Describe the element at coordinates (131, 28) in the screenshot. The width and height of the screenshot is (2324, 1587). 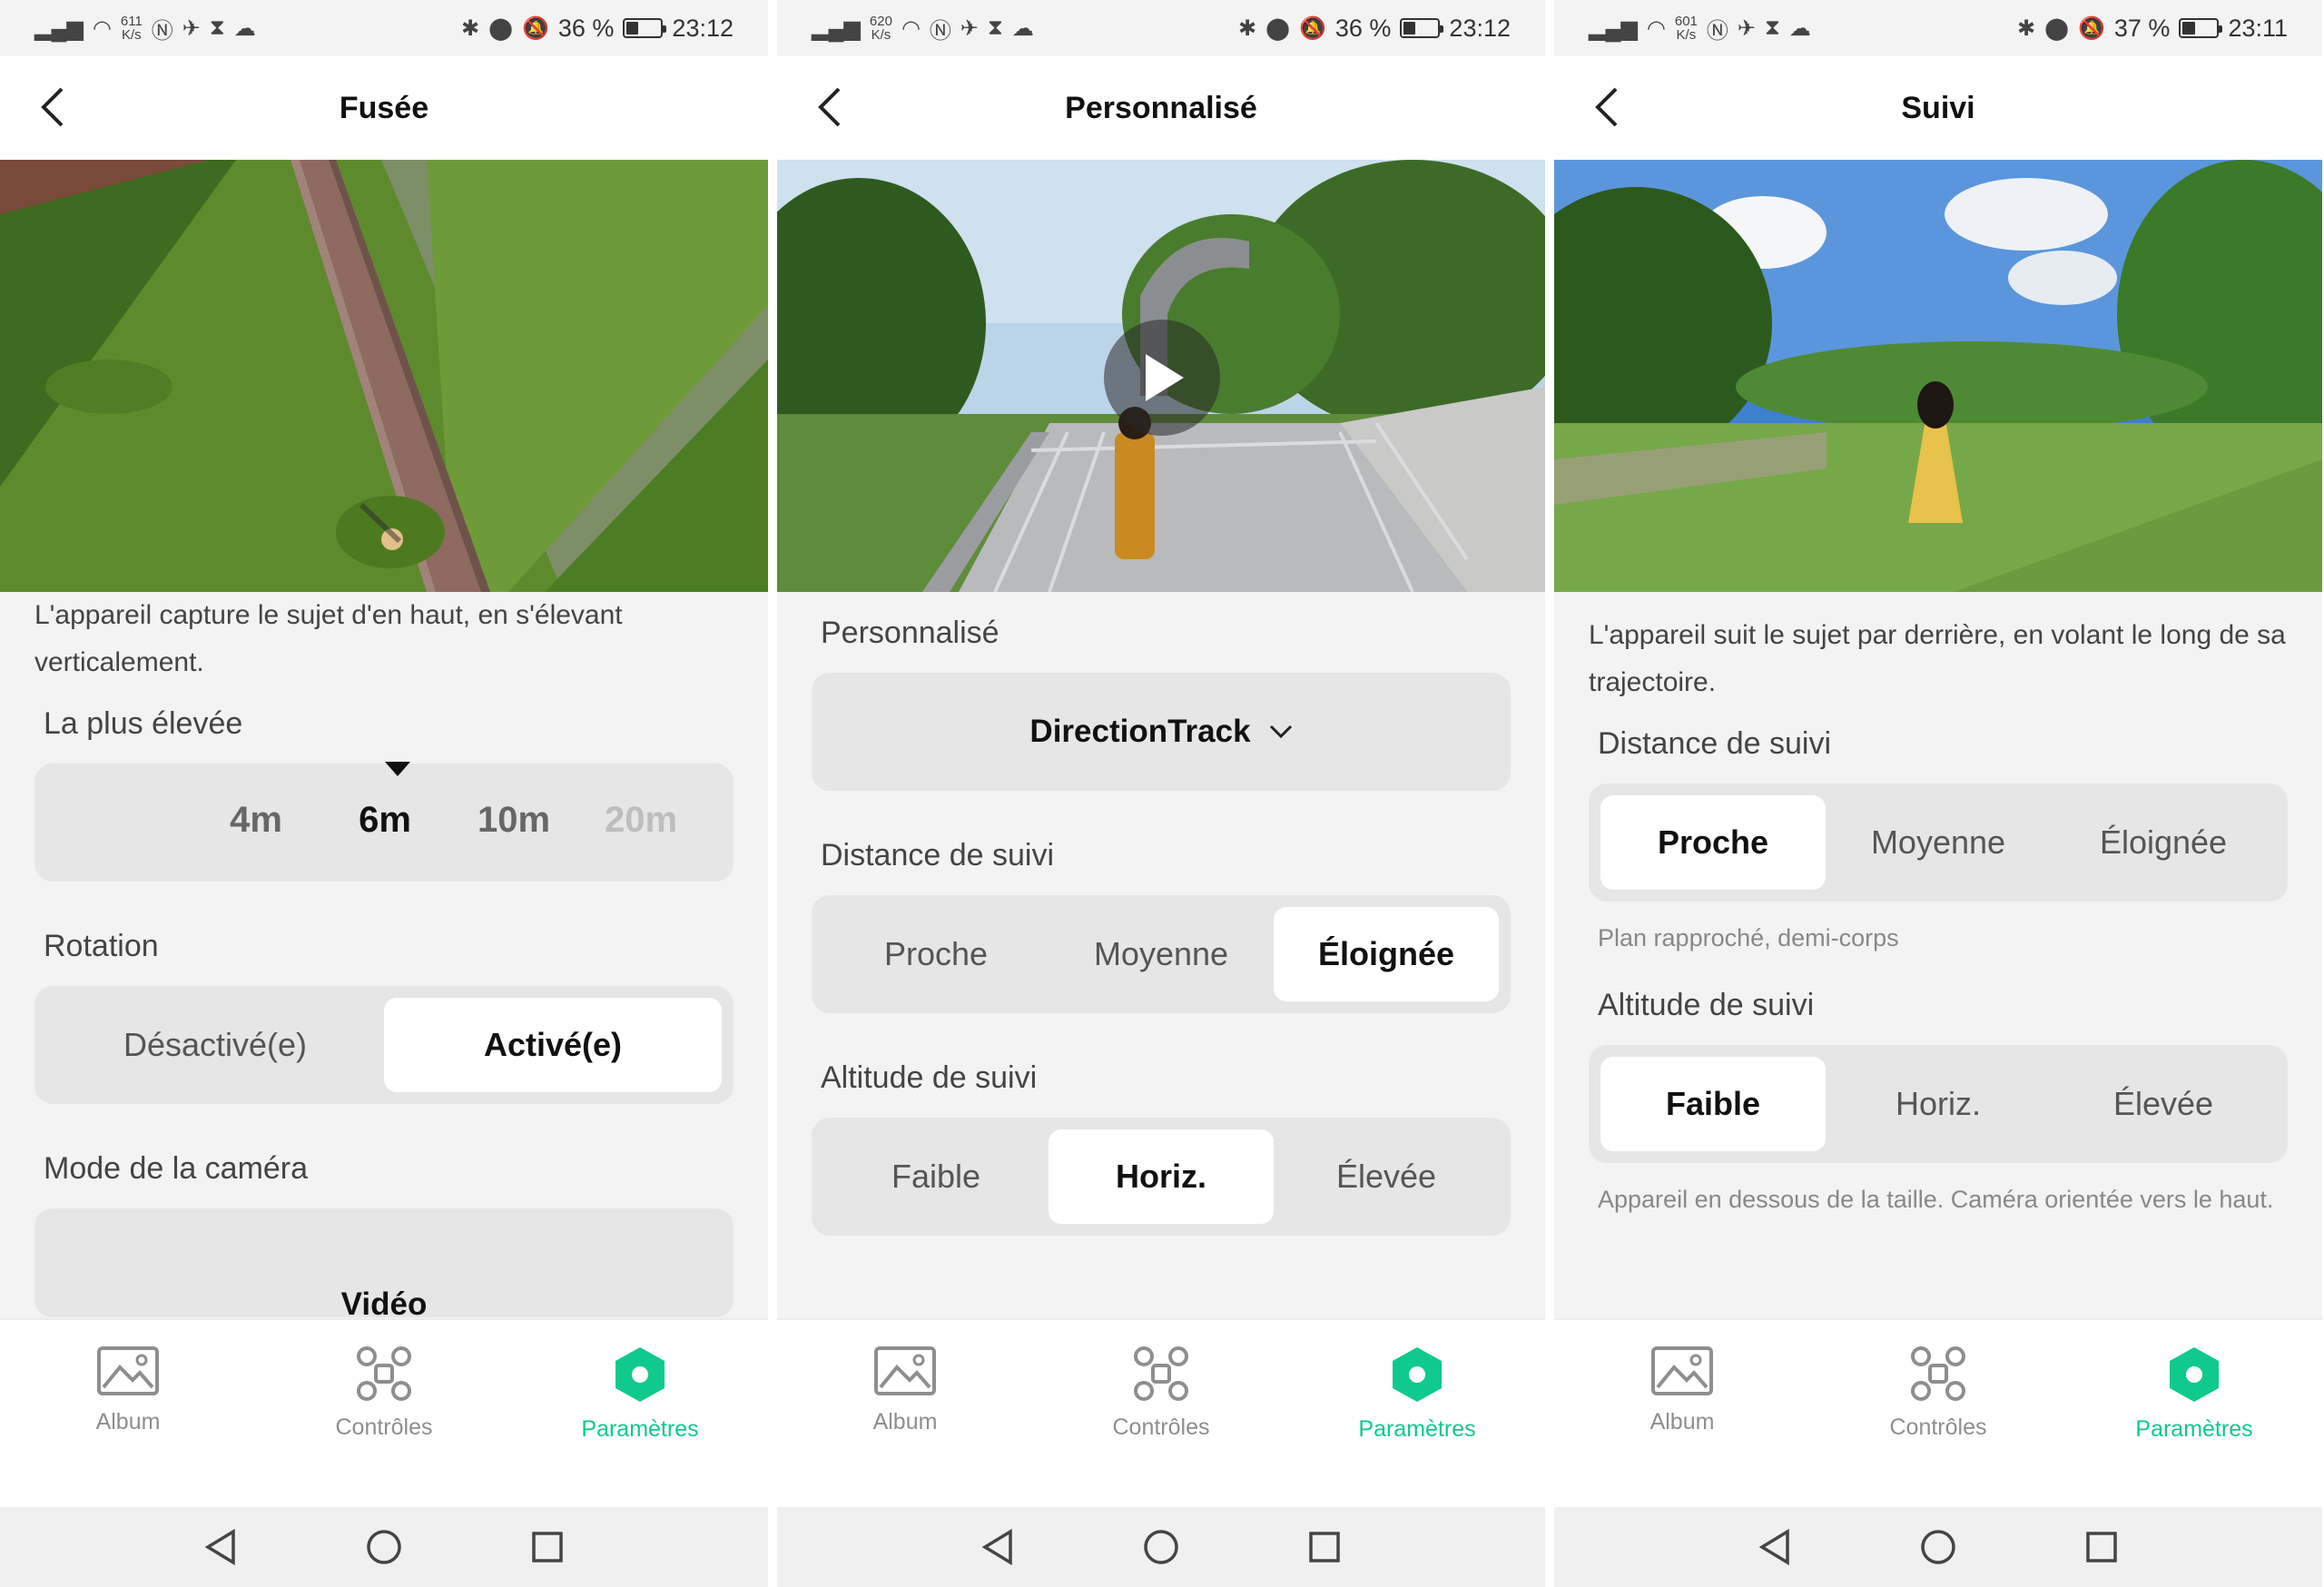
I see `network-speed: 611 K/s` at that location.